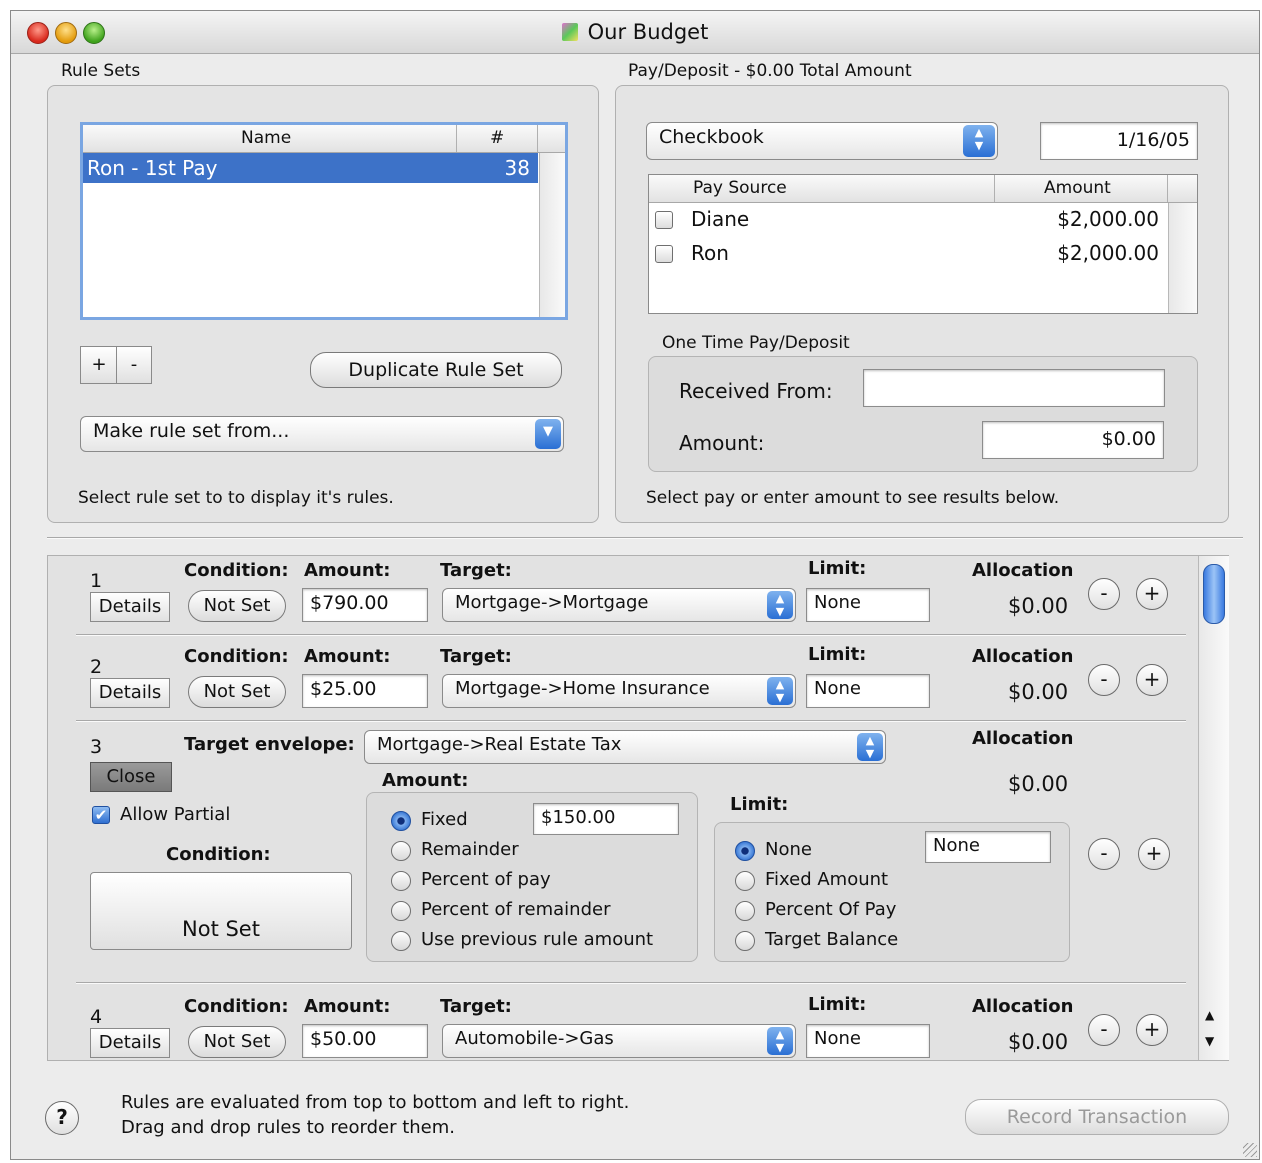 Image resolution: width=1262 pixels, height=1163 pixels. Describe the element at coordinates (365, 605) in the screenshot. I see `amount-field: $790.00` at that location.